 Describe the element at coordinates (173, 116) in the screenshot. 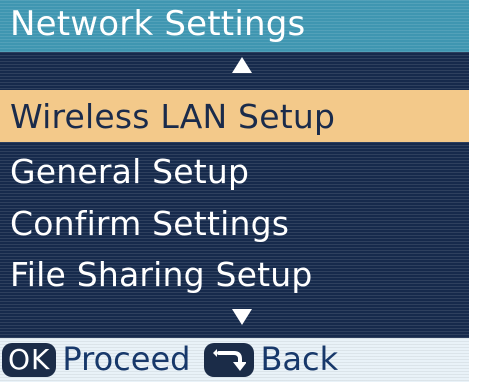

I see `menu-item-label: Wireless LAN Setup` at that location.